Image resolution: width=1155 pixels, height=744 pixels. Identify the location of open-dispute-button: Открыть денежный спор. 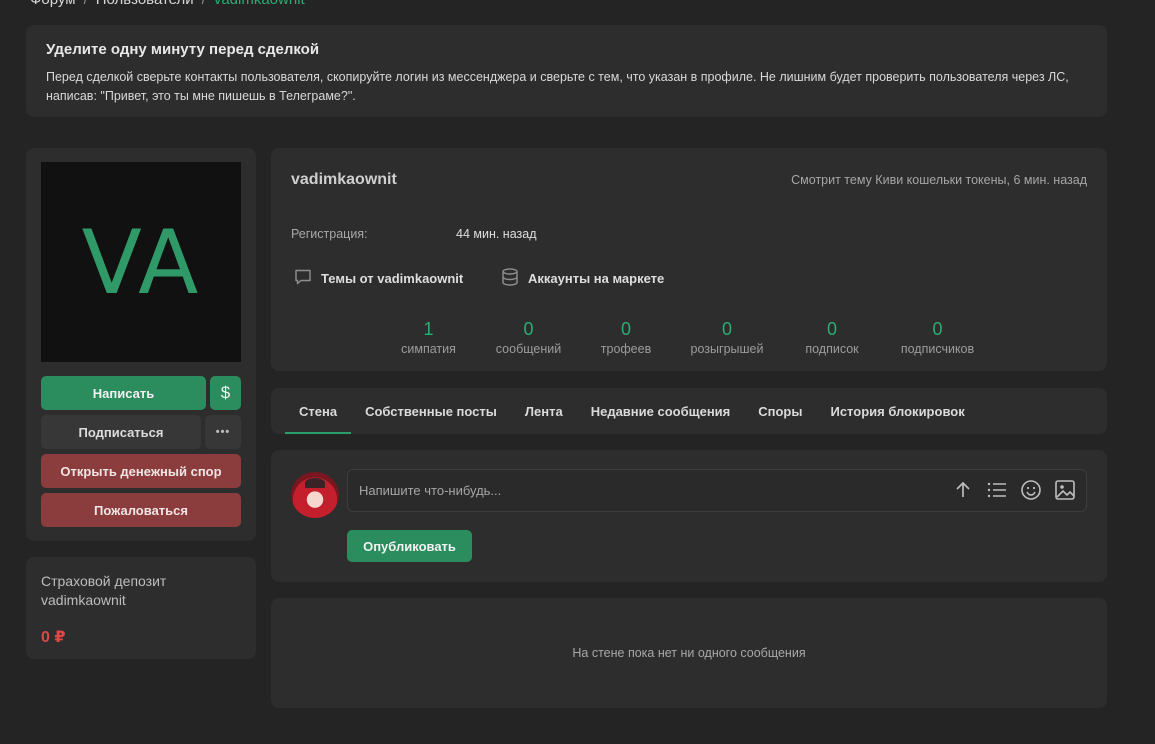
(141, 471).